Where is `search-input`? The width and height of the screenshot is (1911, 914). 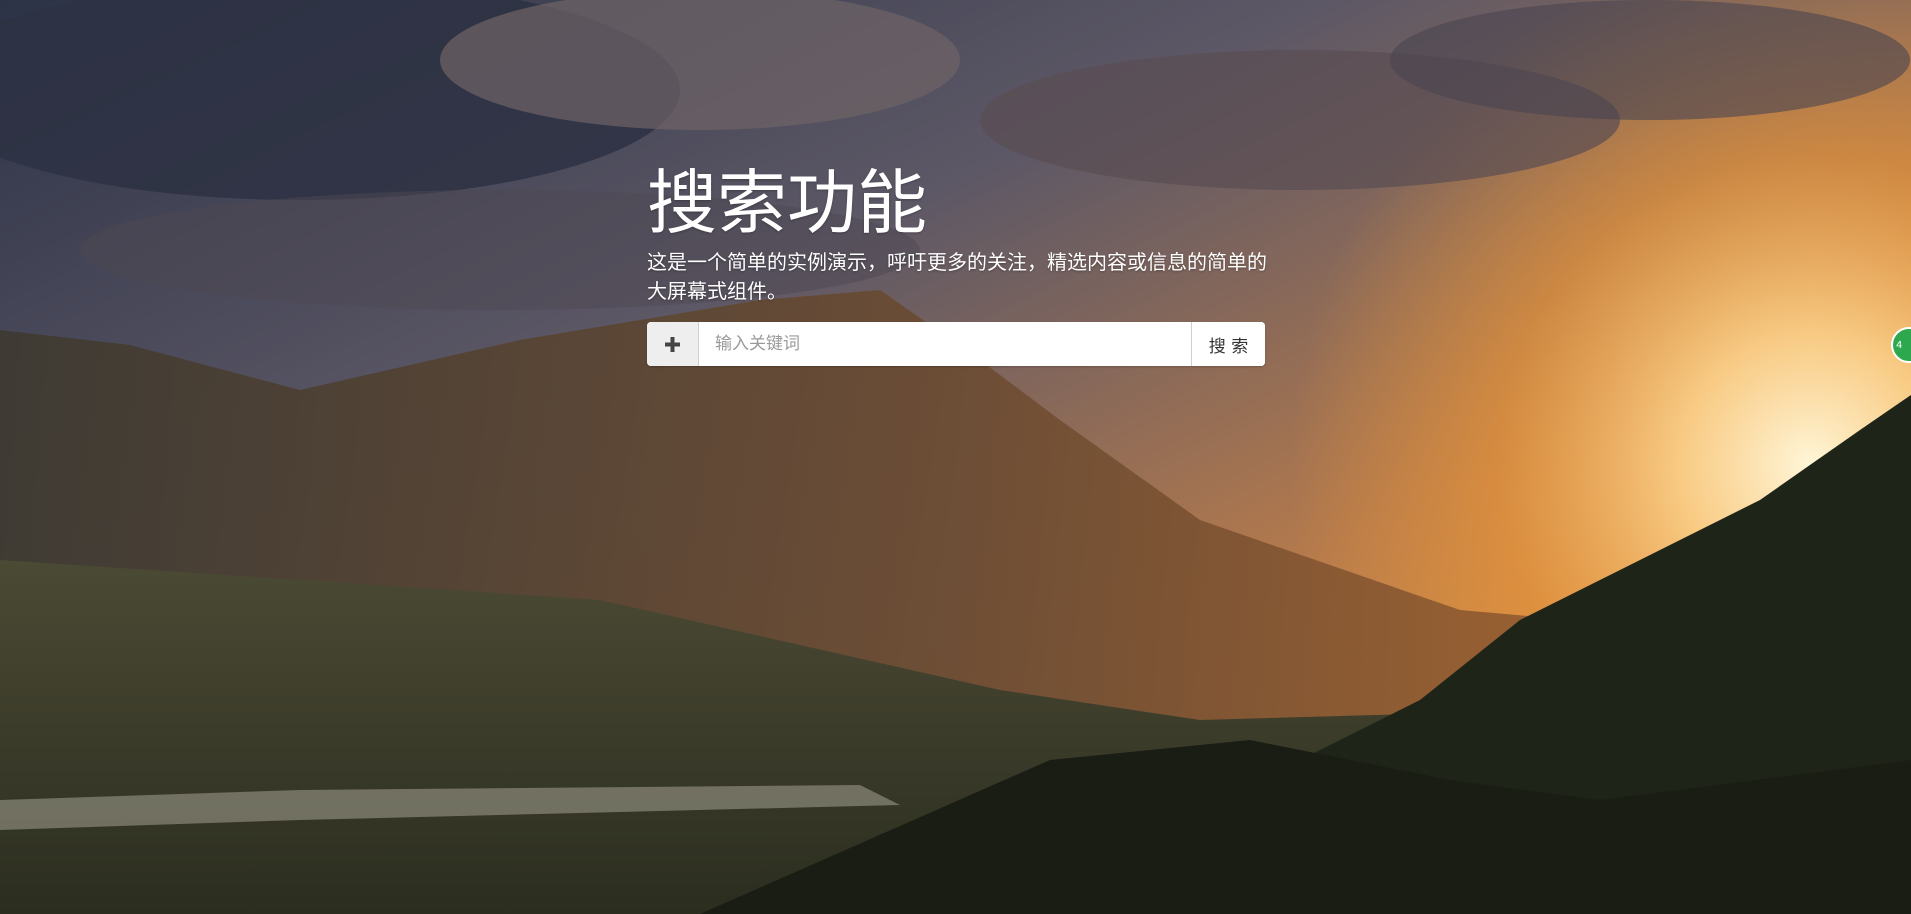
search-input is located at coordinates (945, 344).